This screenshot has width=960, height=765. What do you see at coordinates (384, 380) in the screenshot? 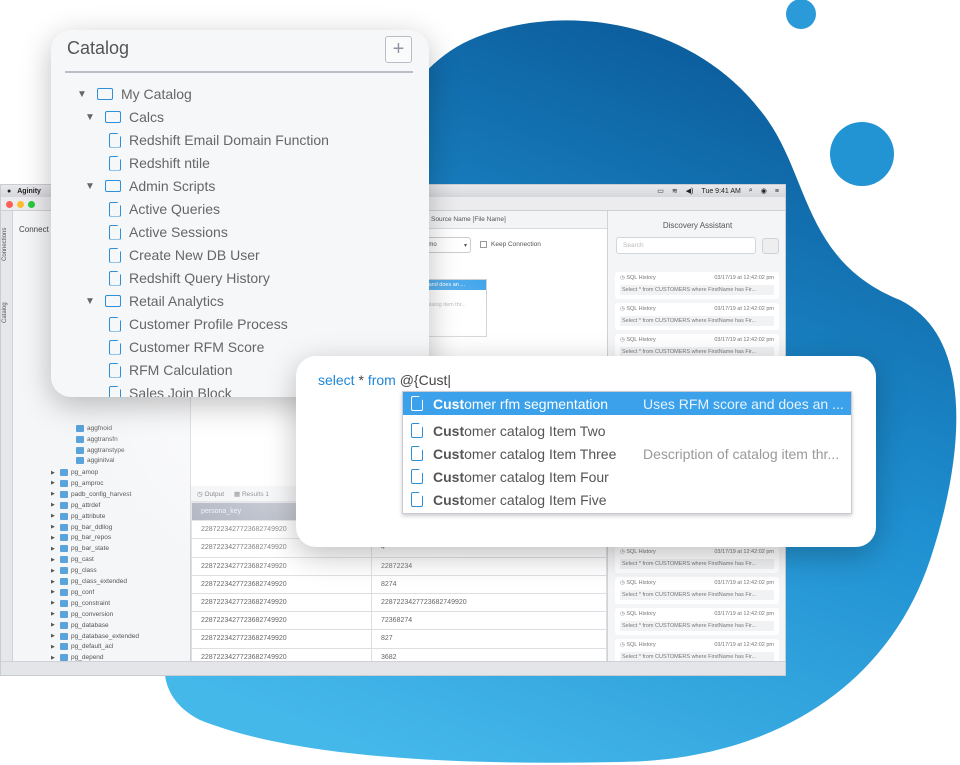
I see `query-input: select * from @{Cust|` at bounding box center [384, 380].